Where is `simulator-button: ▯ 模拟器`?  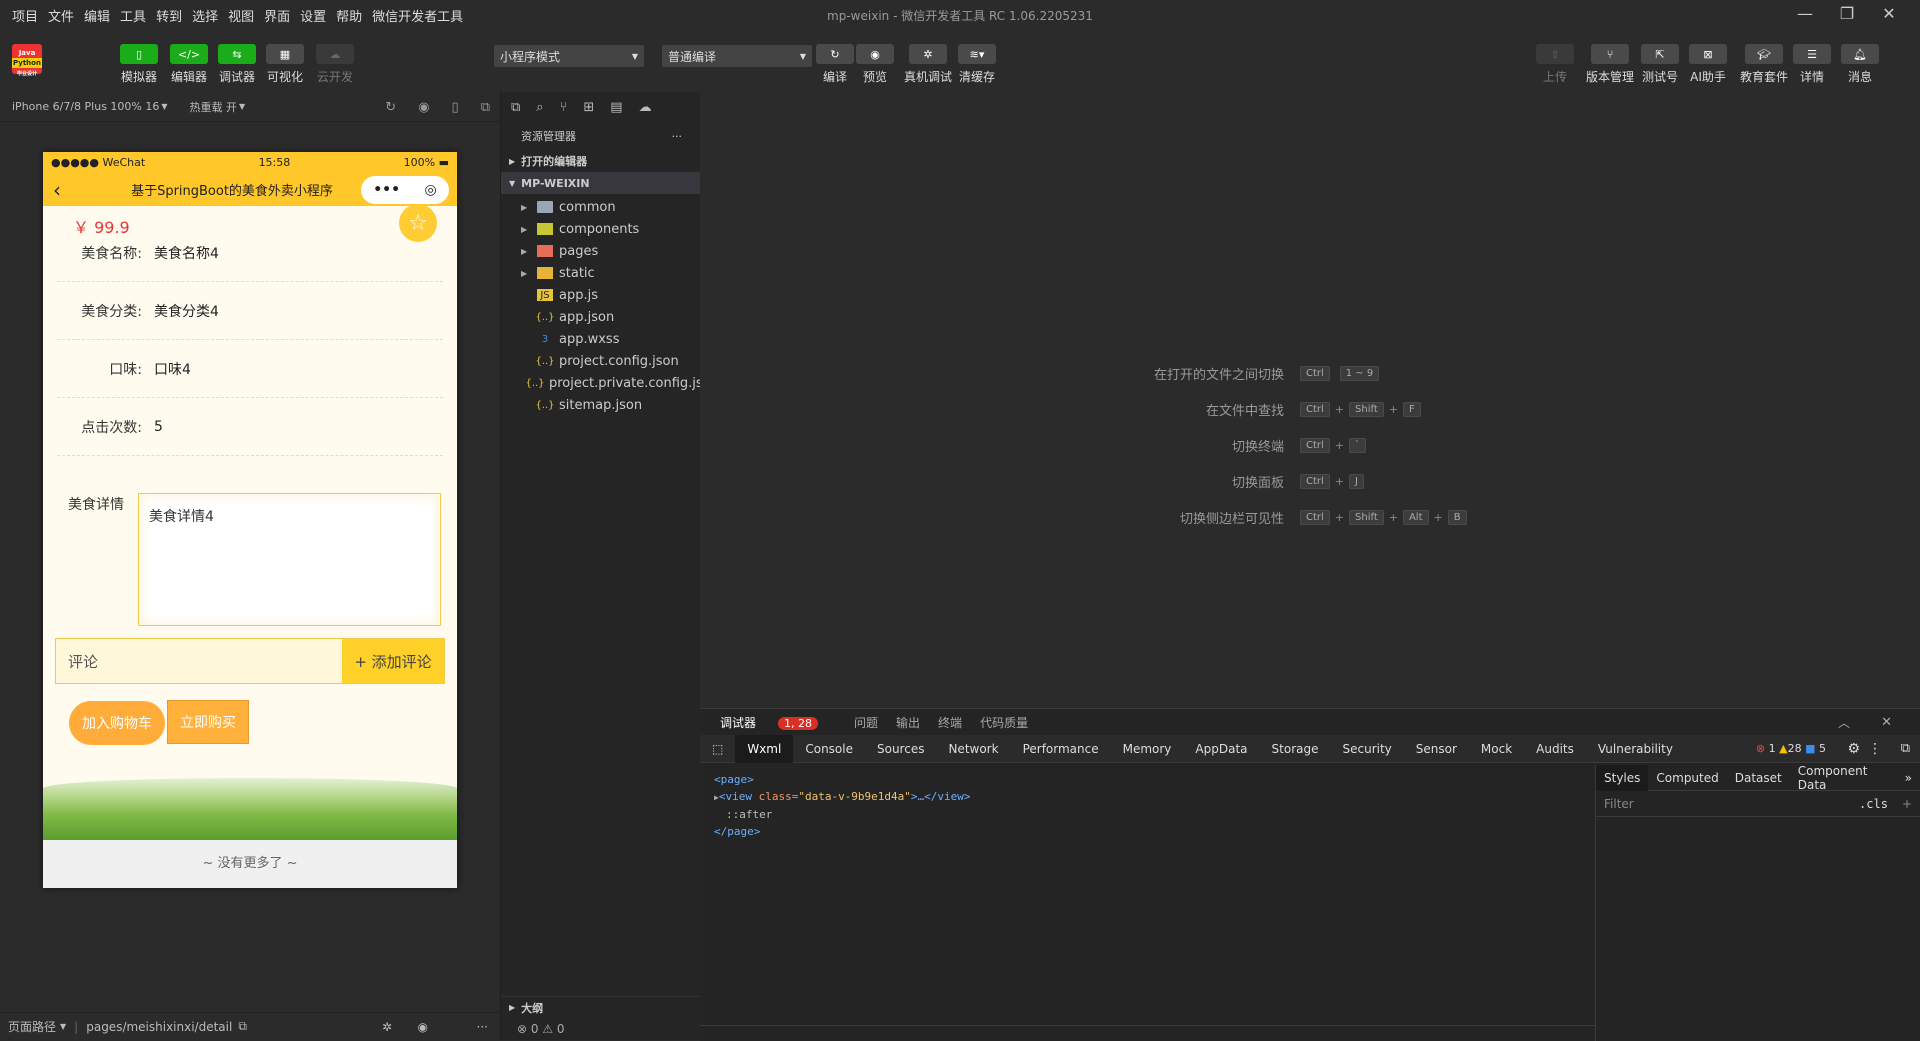 simulator-button: ▯ 模拟器 is located at coordinates (139, 64).